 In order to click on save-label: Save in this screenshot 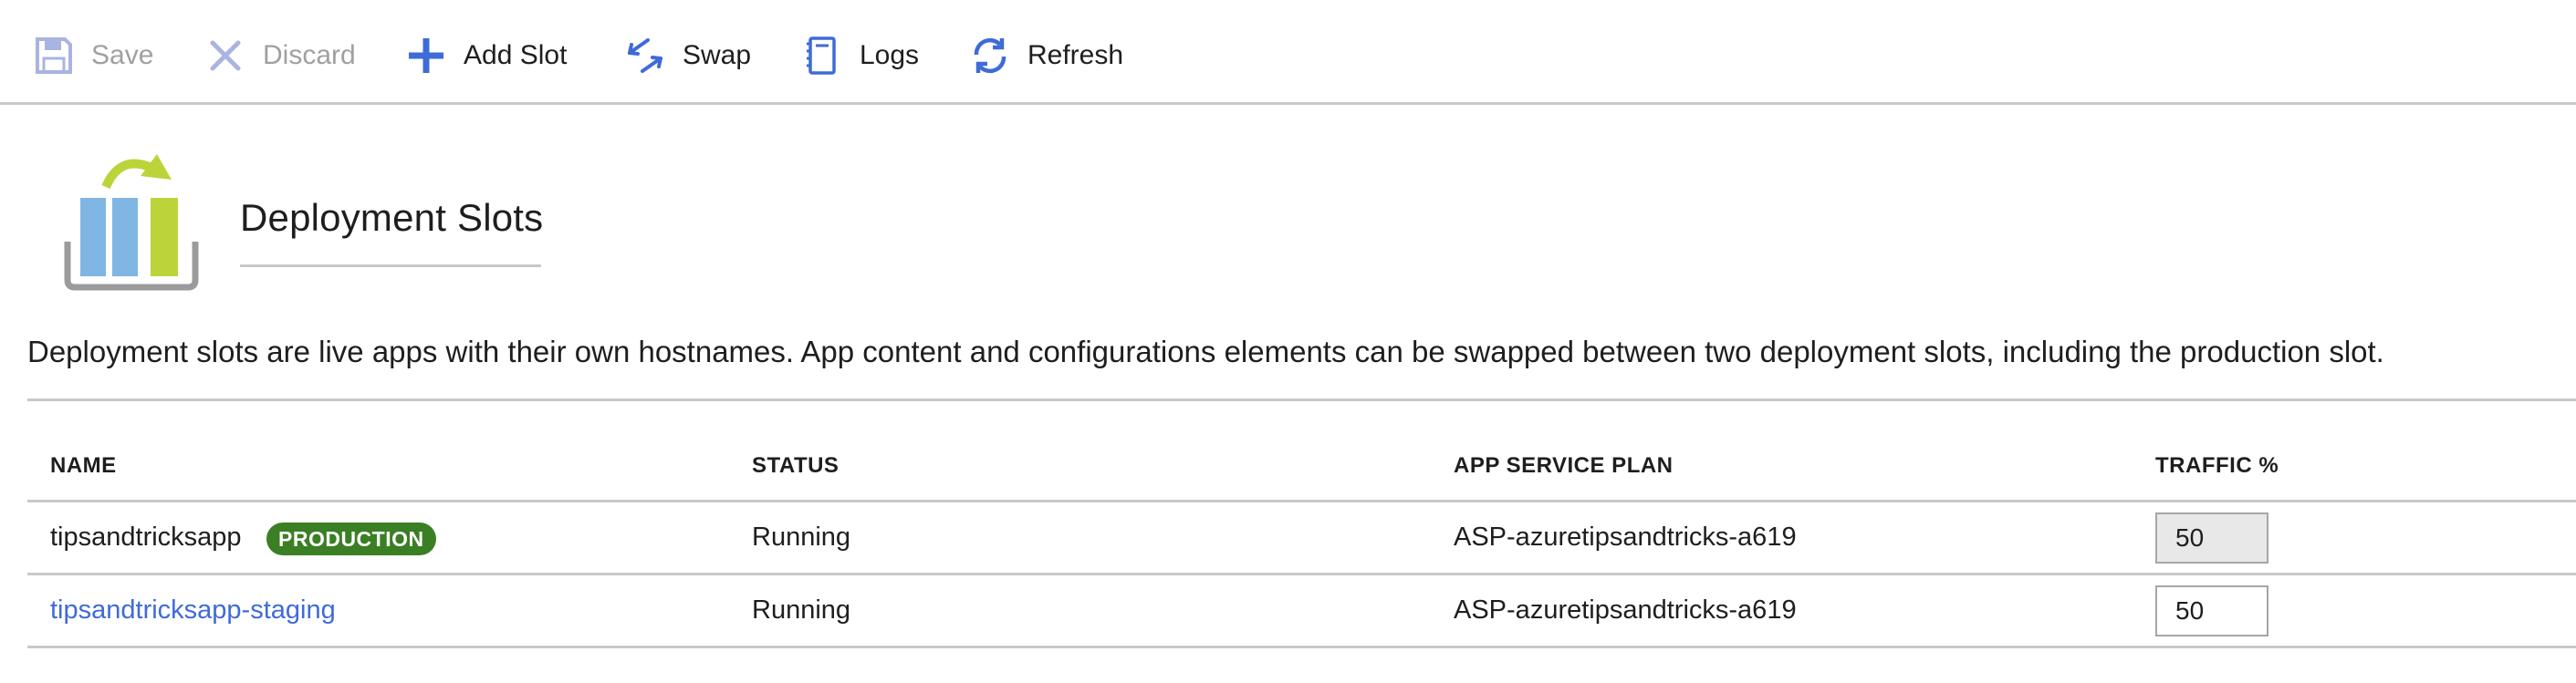, I will do `click(122, 55)`.